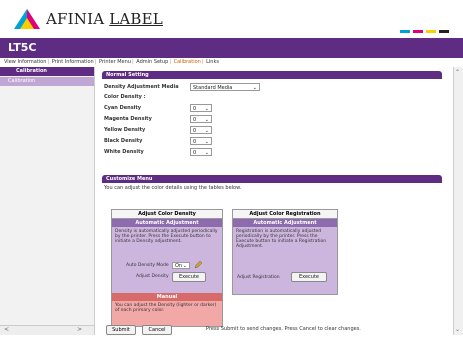 This screenshot has height=343, width=463. What do you see at coordinates (231, 48) in the screenshot?
I see `title-bar: LT5C` at bounding box center [231, 48].